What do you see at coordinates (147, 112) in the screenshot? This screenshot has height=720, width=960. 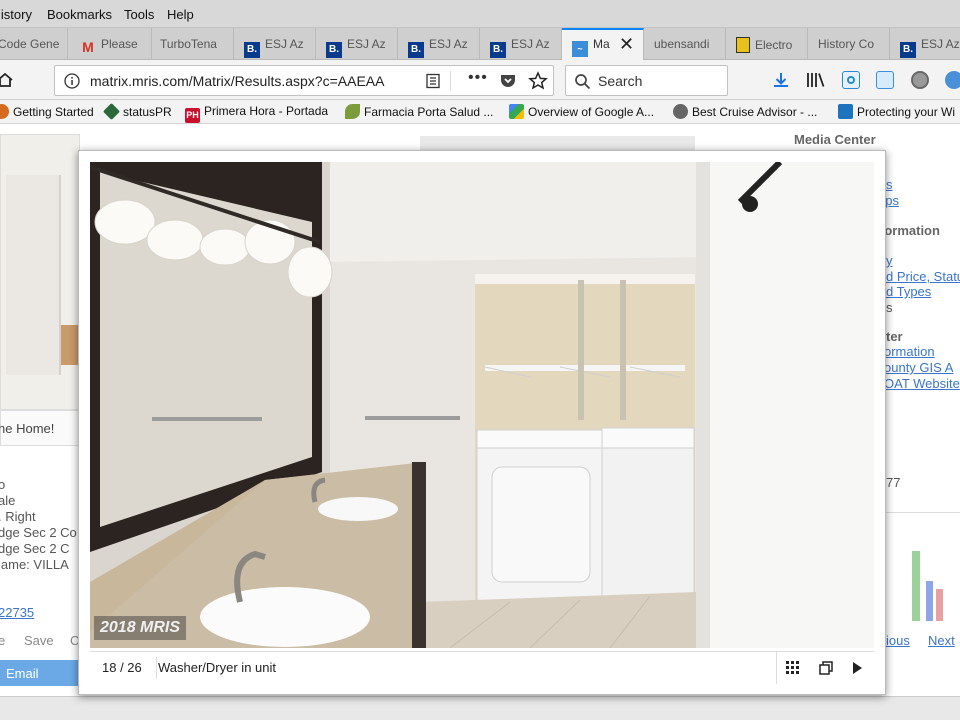 I see `bookmark-label: statusPR` at bounding box center [147, 112].